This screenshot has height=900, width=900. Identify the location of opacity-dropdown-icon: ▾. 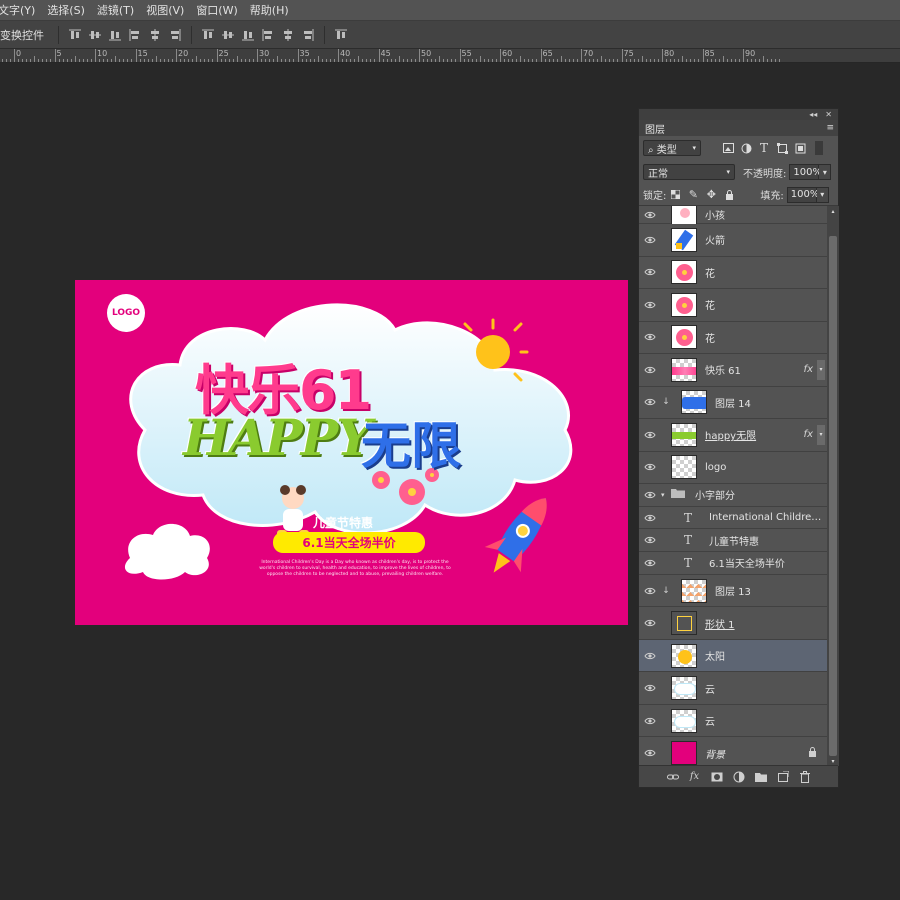
(825, 172).